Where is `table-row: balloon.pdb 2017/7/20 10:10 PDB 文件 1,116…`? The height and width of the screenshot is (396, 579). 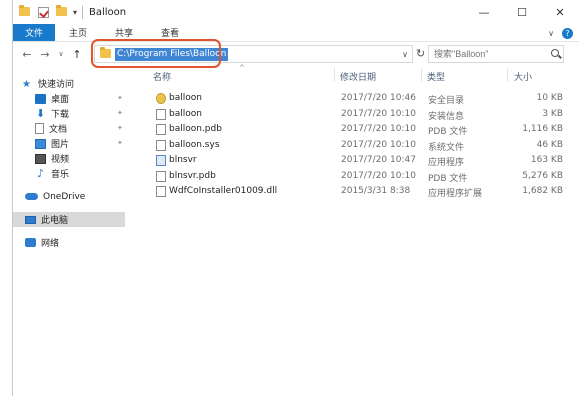
table-row: balloon.pdb 2017/7/20 10:10 PDB 文件 1,116… is located at coordinates (352, 130).